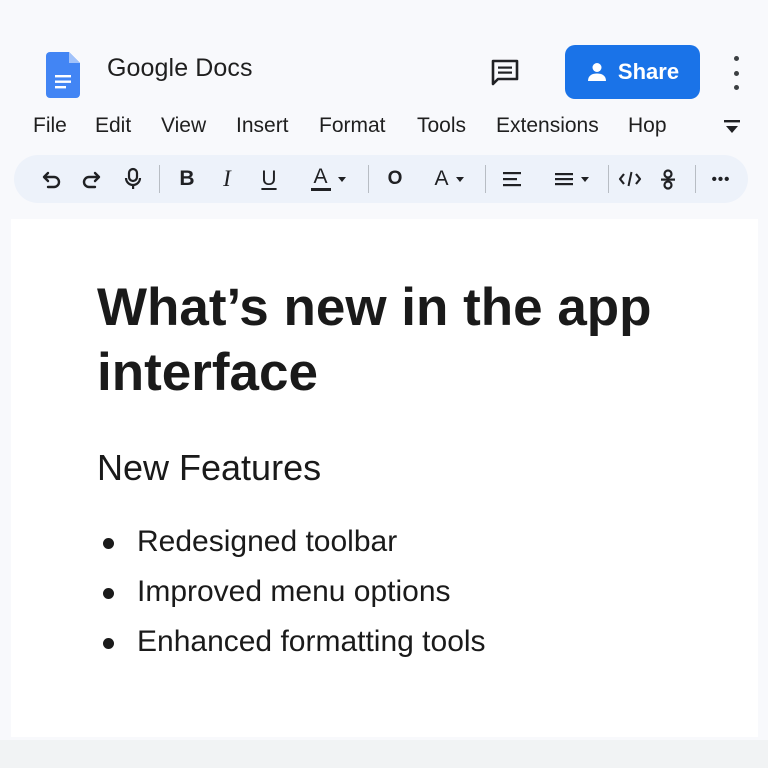  Describe the element at coordinates (320, 189) in the screenshot. I see `color-bar` at that location.